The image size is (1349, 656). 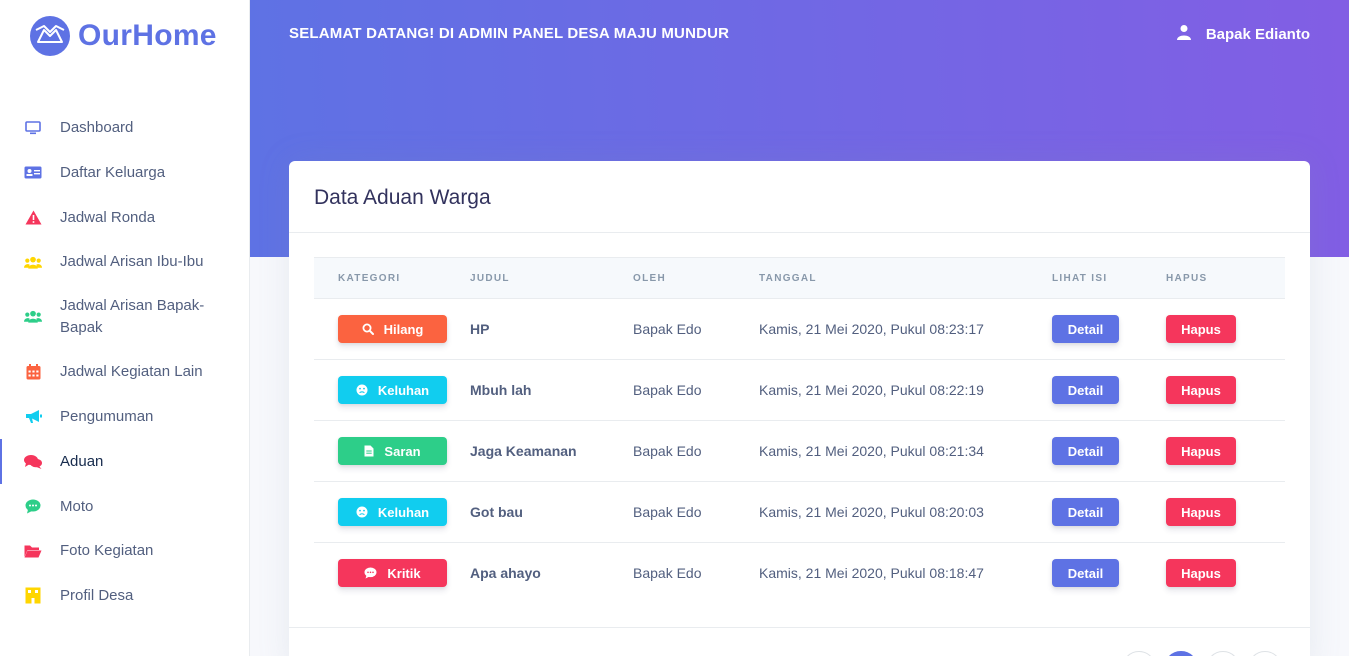 I want to click on category-cell: Keluhan, so click(x=392, y=512).